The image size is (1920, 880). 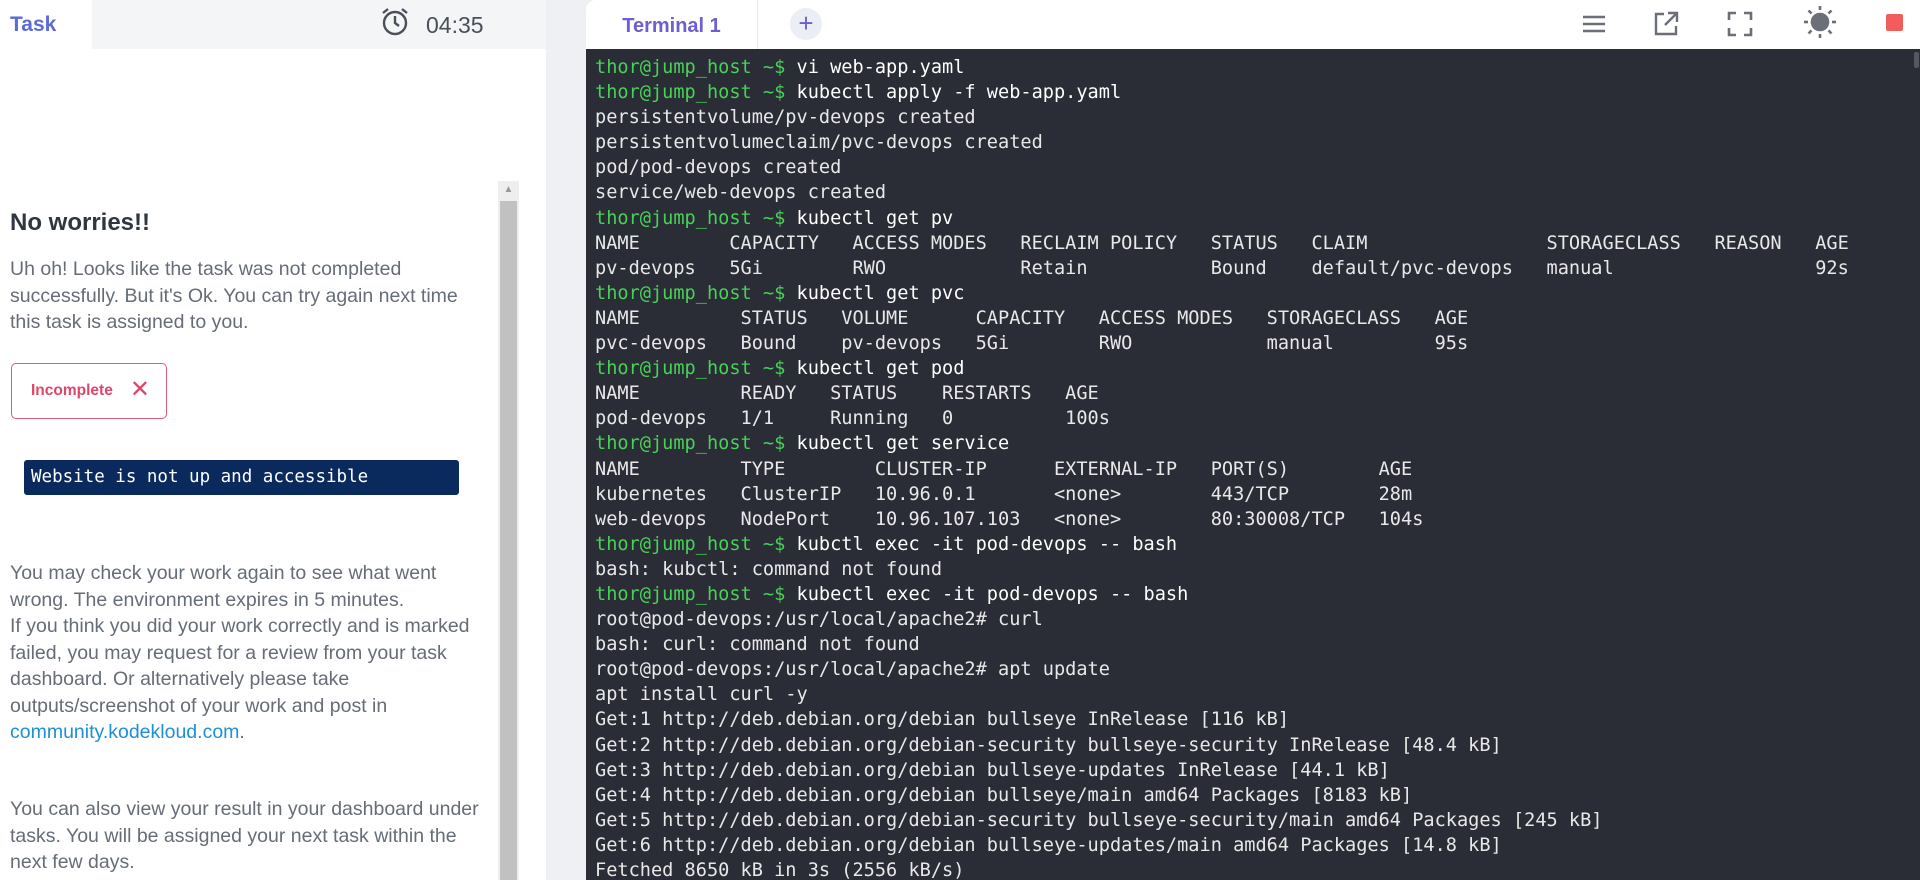 What do you see at coordinates (1740, 24) in the screenshot?
I see `fullscreen-icon` at bounding box center [1740, 24].